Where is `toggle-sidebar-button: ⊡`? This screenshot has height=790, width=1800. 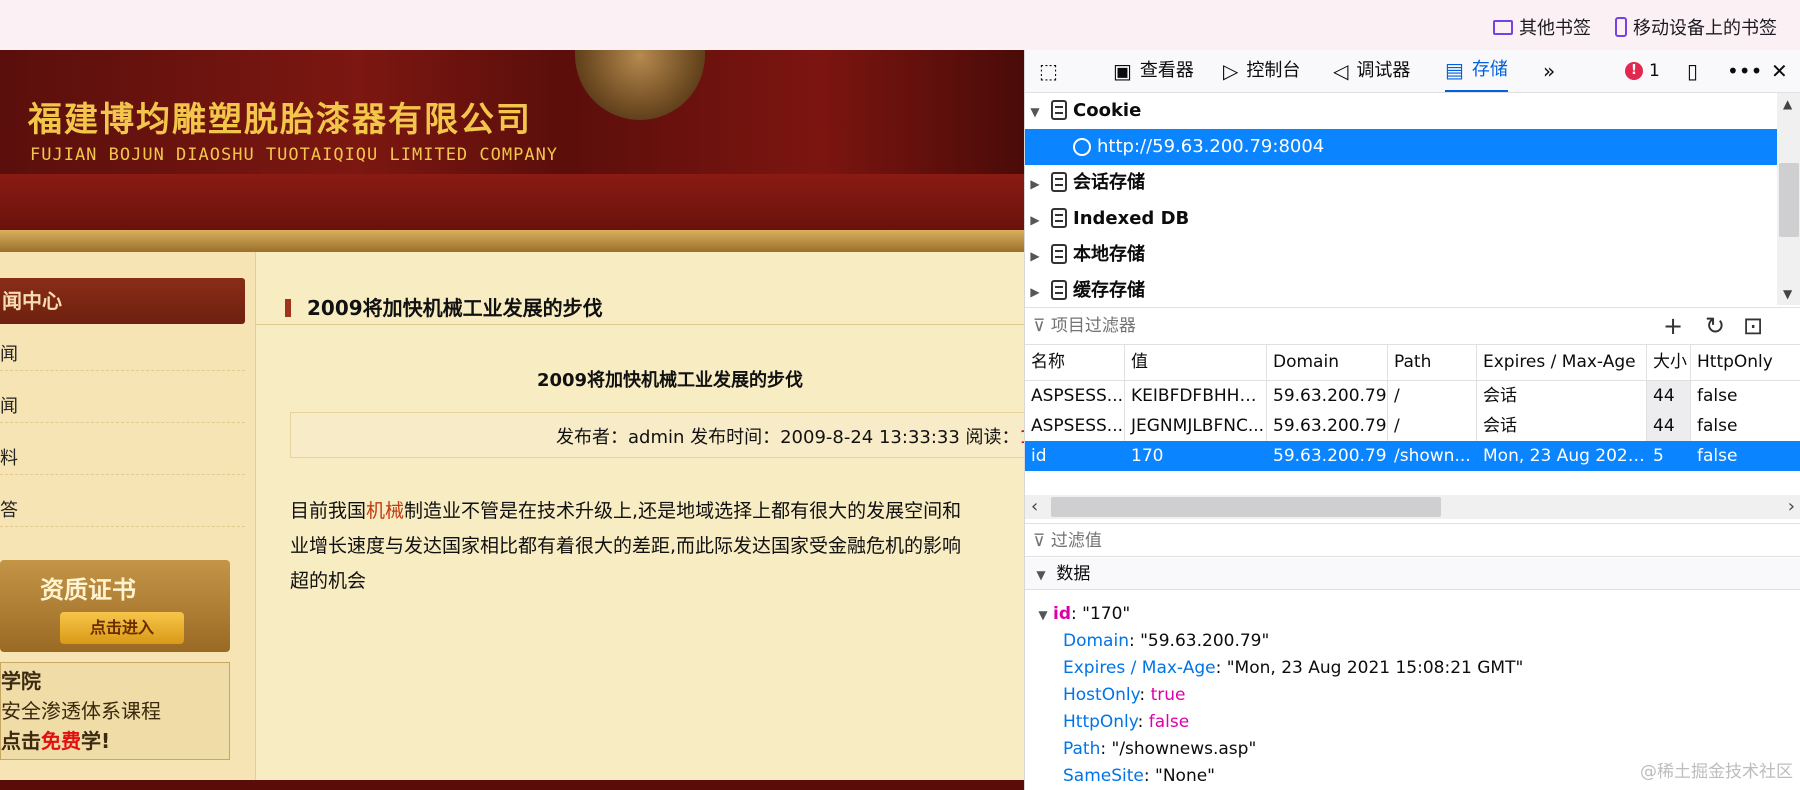 toggle-sidebar-button: ⊡ is located at coordinates (1753, 326).